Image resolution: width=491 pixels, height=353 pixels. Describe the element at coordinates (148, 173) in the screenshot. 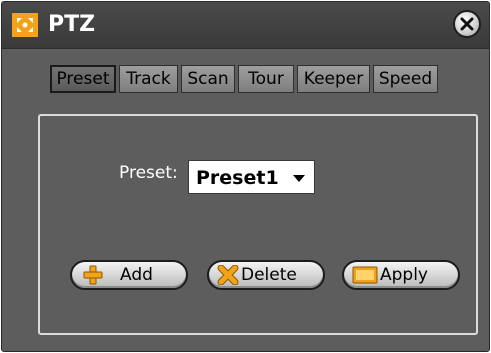

I see `preset-label: Preset:` at that location.